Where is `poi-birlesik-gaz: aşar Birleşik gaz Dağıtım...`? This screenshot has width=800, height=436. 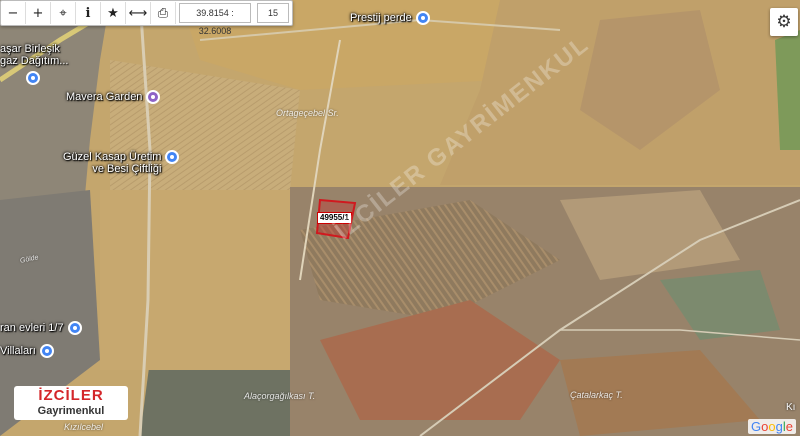
poi-birlesik-gaz: aşar Birleşik gaz Dağıtım... is located at coordinates (34, 55).